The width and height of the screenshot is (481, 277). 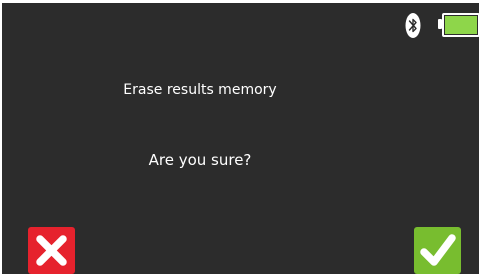 What do you see at coordinates (200, 90) in the screenshot?
I see `dialog-title: Erase results memory` at bounding box center [200, 90].